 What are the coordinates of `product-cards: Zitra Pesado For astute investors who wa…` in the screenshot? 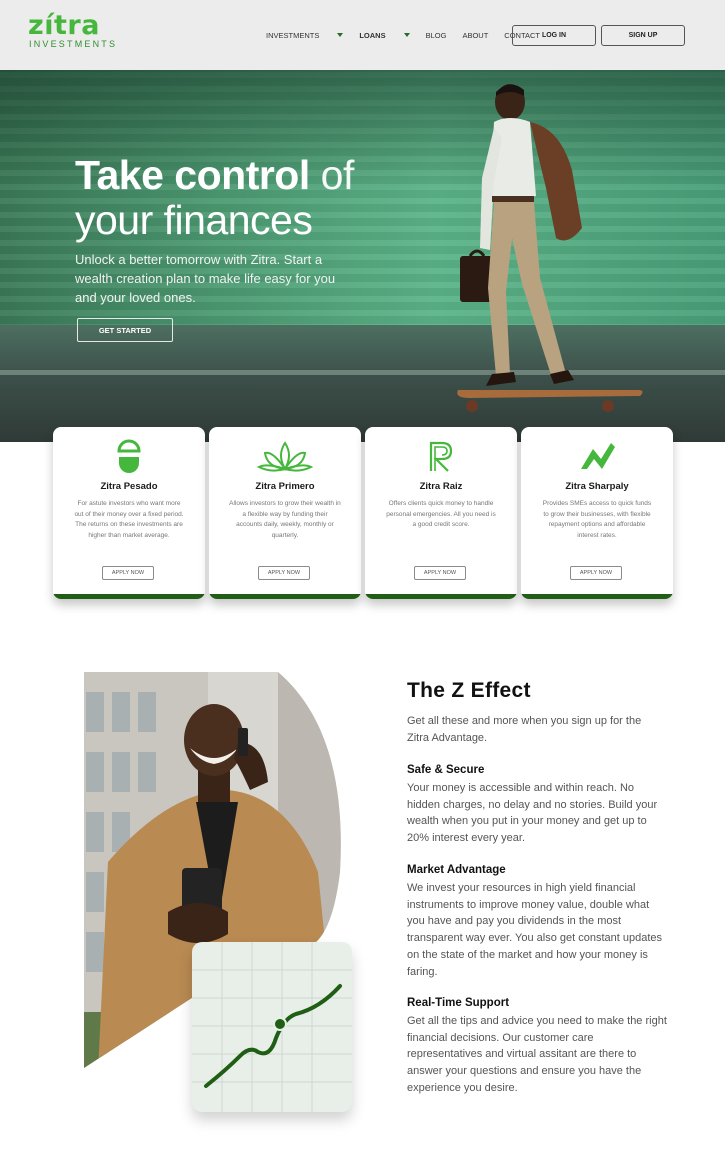 It's located at (363, 513).